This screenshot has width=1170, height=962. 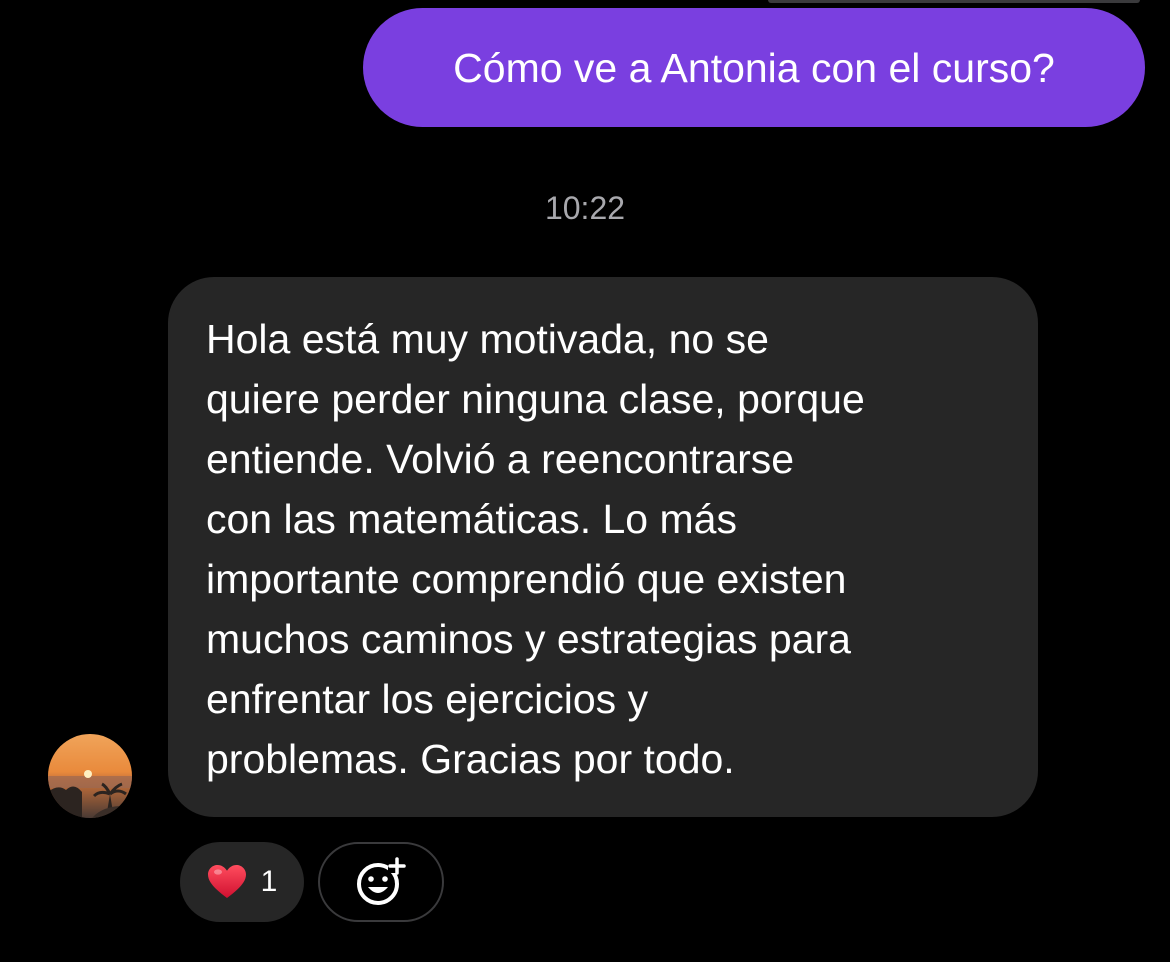 What do you see at coordinates (269, 881) in the screenshot?
I see `reaction-count: 1` at bounding box center [269, 881].